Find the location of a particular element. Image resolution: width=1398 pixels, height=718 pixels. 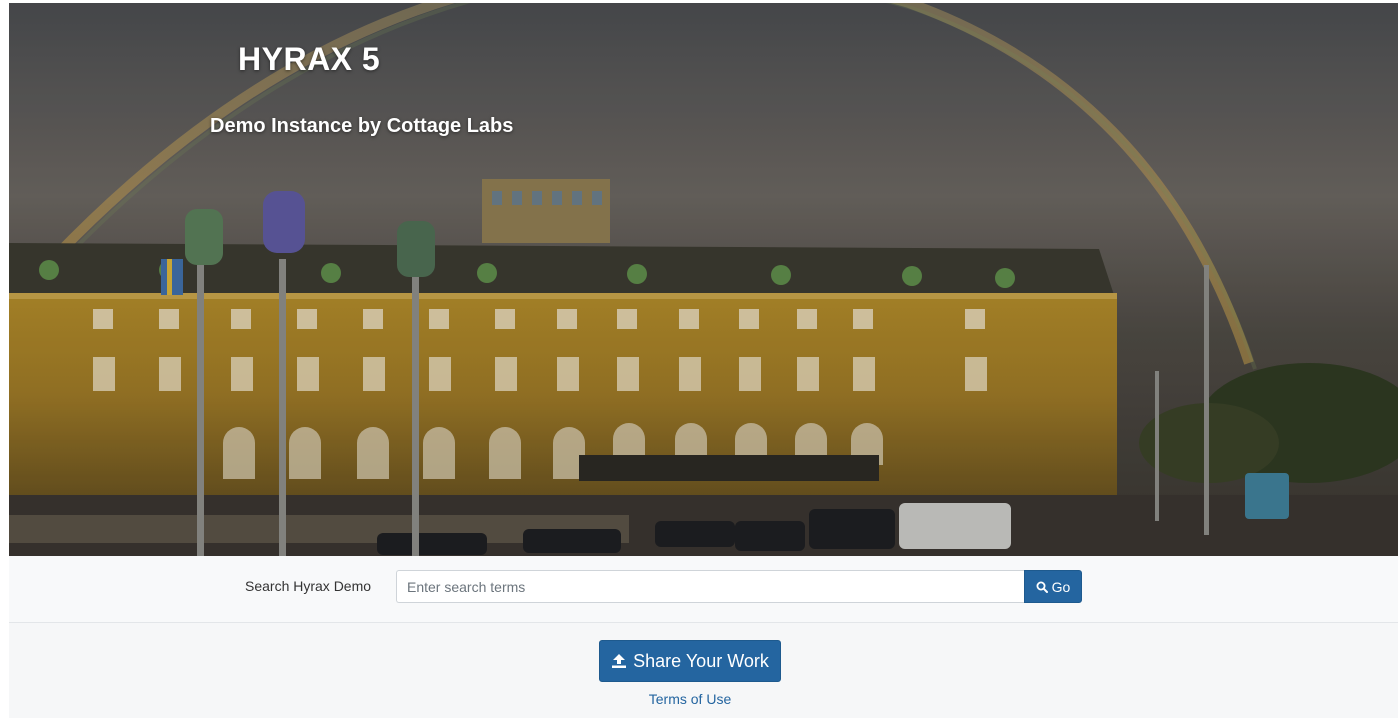

share-your-work-button: Share Your Work is located at coordinates (690, 661).